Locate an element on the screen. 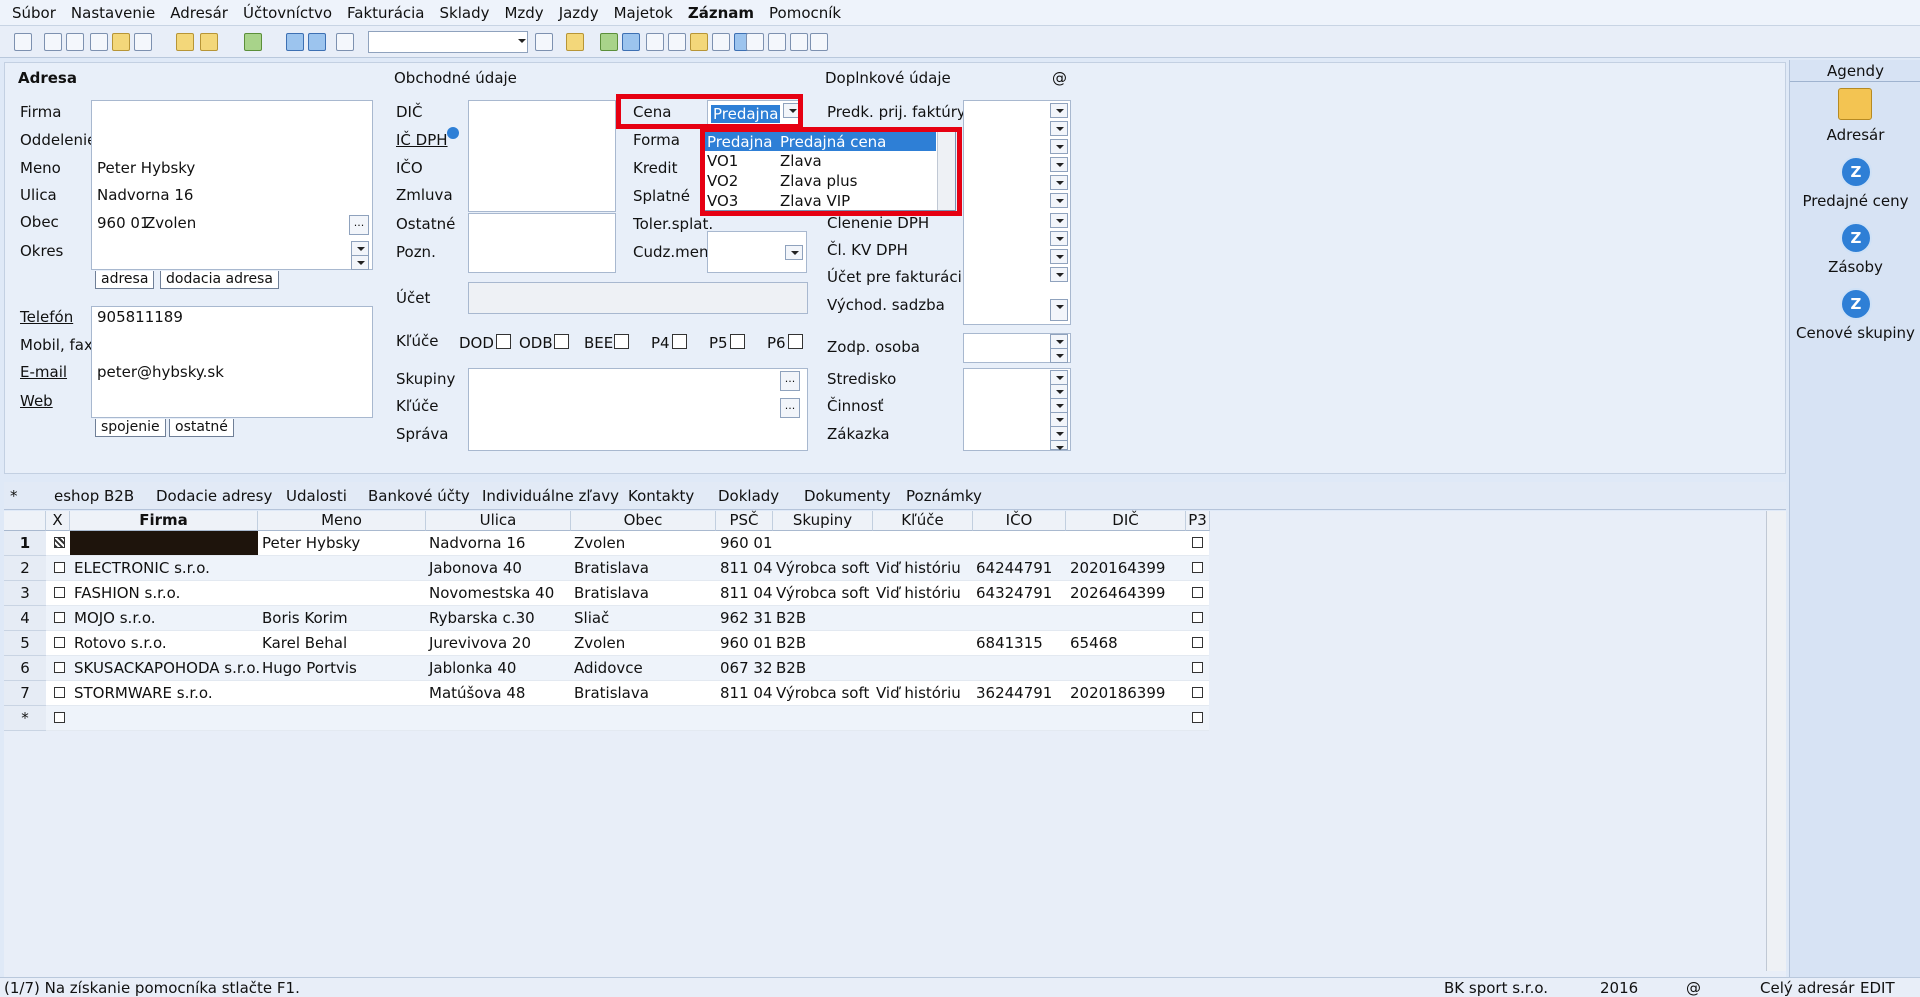  cell-firma: SKUSACKAPOHODA s.r.o. is located at coordinates (167, 668).